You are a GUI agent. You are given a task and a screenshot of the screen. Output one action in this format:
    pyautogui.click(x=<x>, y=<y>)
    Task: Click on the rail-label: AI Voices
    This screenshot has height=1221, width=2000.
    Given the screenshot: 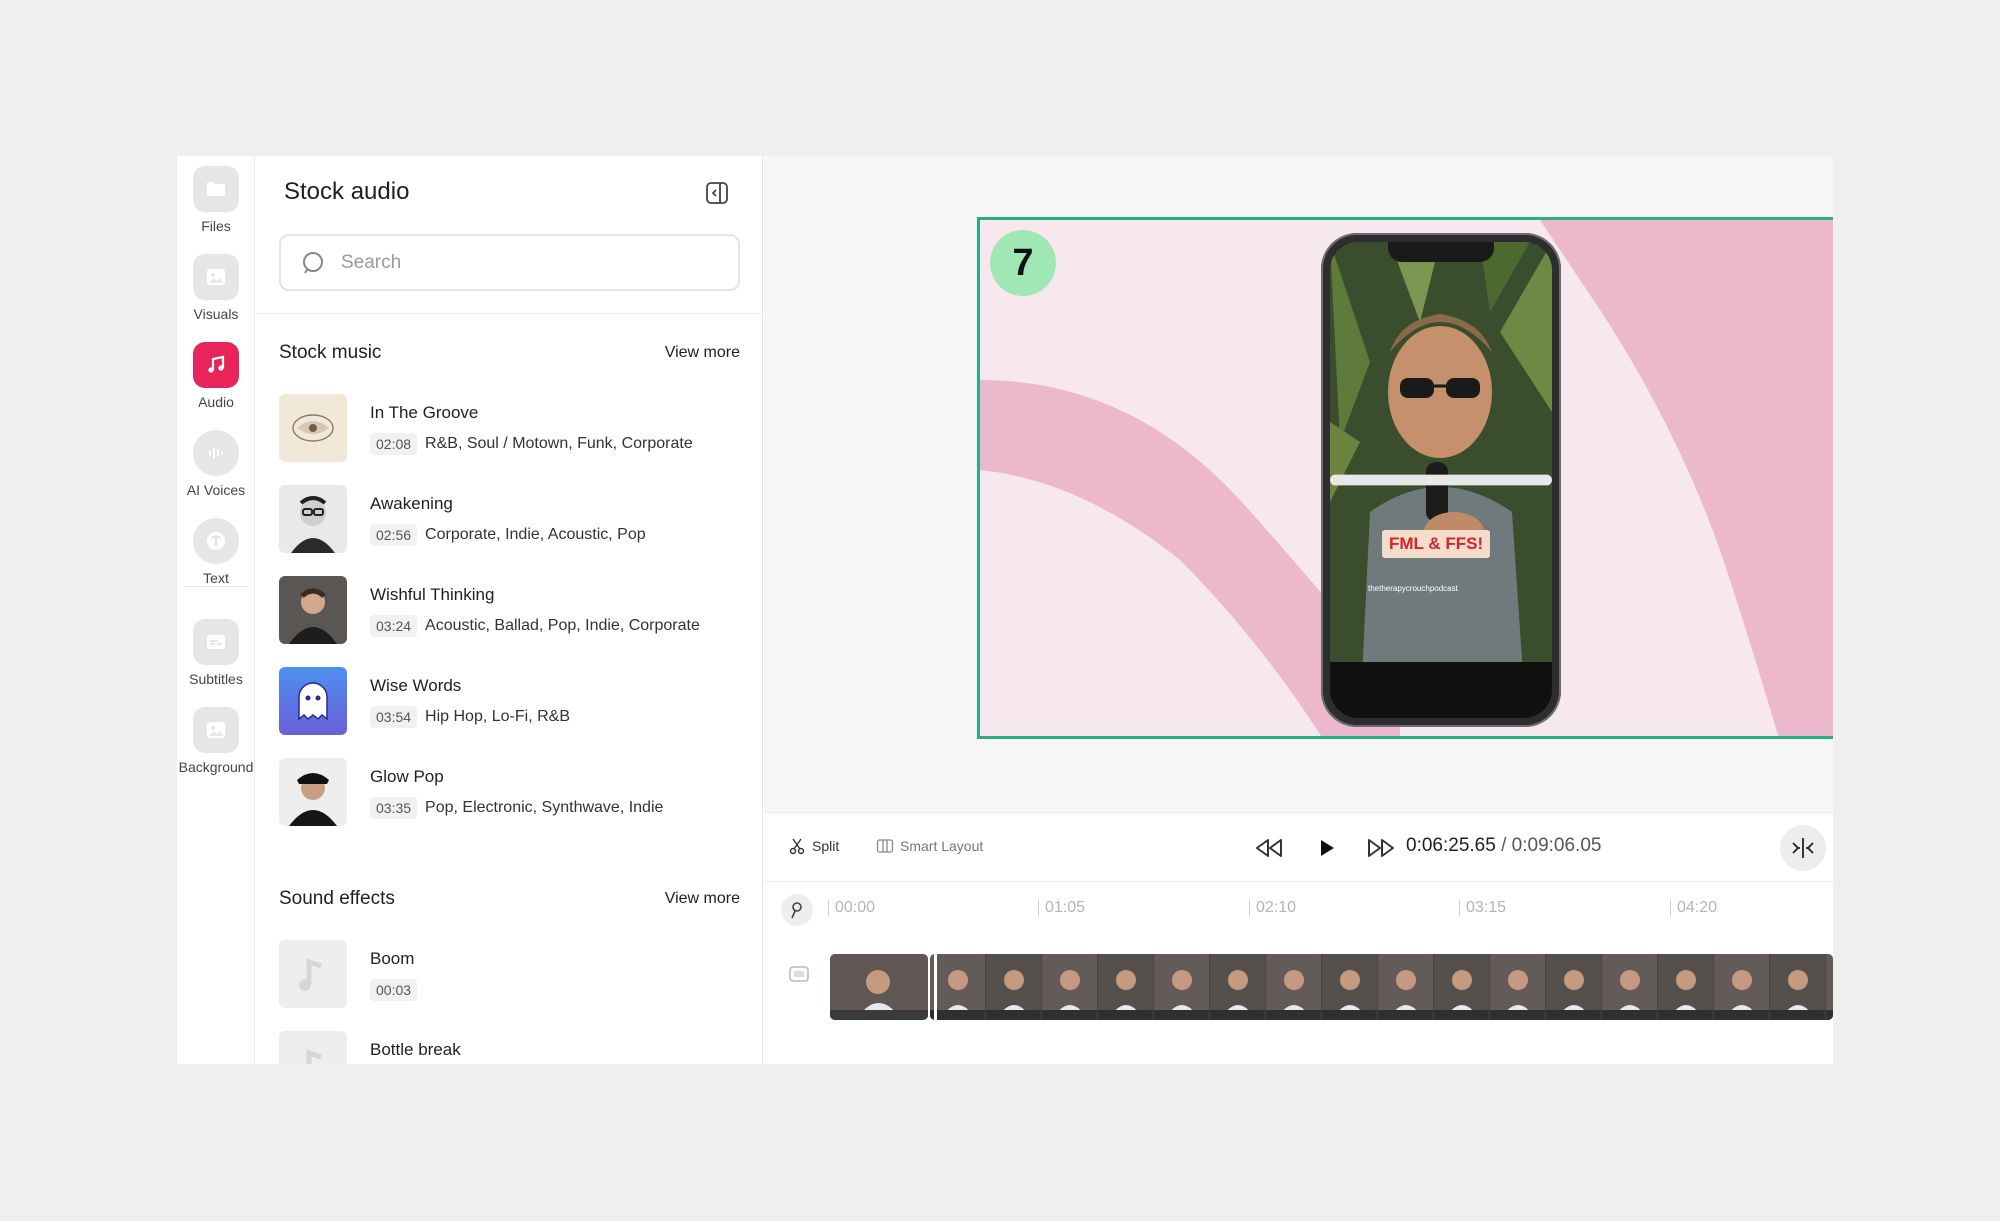 What is the action you would take?
    pyautogui.click(x=216, y=490)
    